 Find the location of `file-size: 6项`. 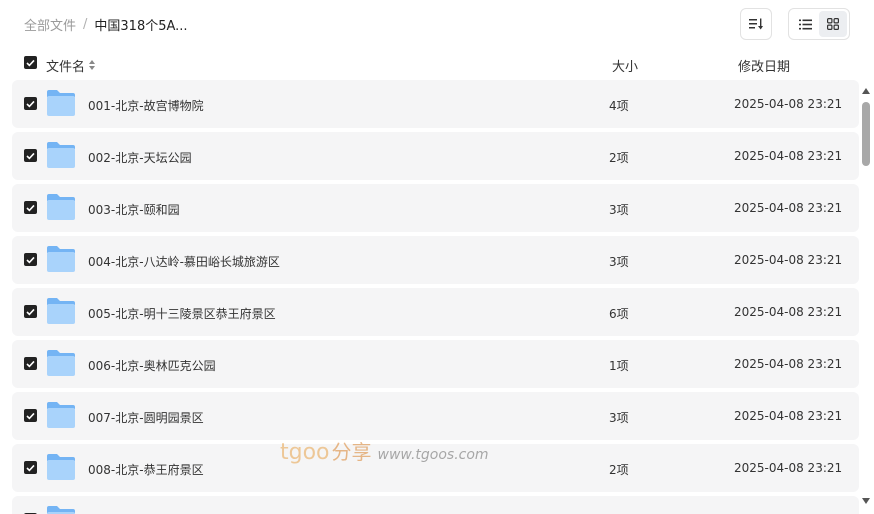

file-size: 6项 is located at coordinates (619, 314).